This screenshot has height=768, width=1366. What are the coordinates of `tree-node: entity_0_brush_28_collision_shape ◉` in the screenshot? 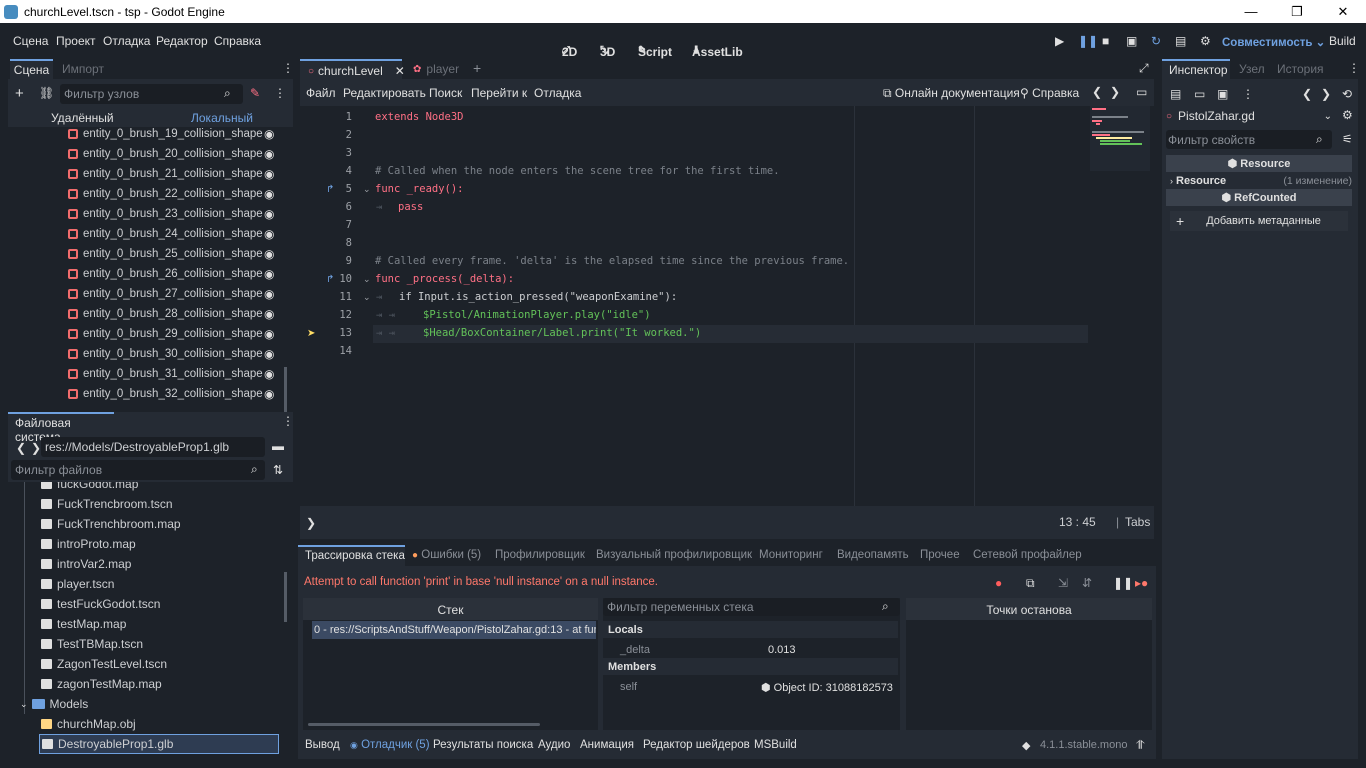 It's located at (143, 314).